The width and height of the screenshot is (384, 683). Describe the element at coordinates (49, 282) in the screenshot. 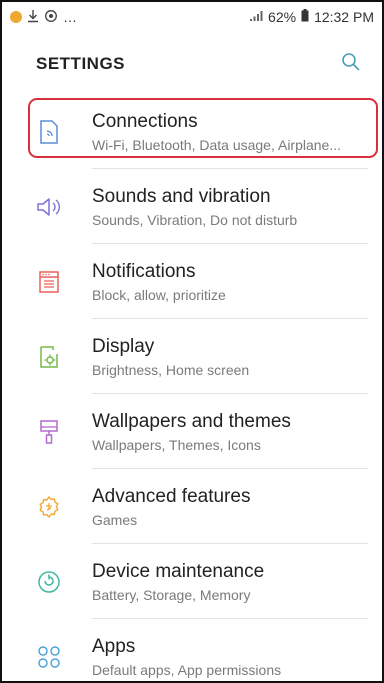

I see `notifications-icon` at that location.